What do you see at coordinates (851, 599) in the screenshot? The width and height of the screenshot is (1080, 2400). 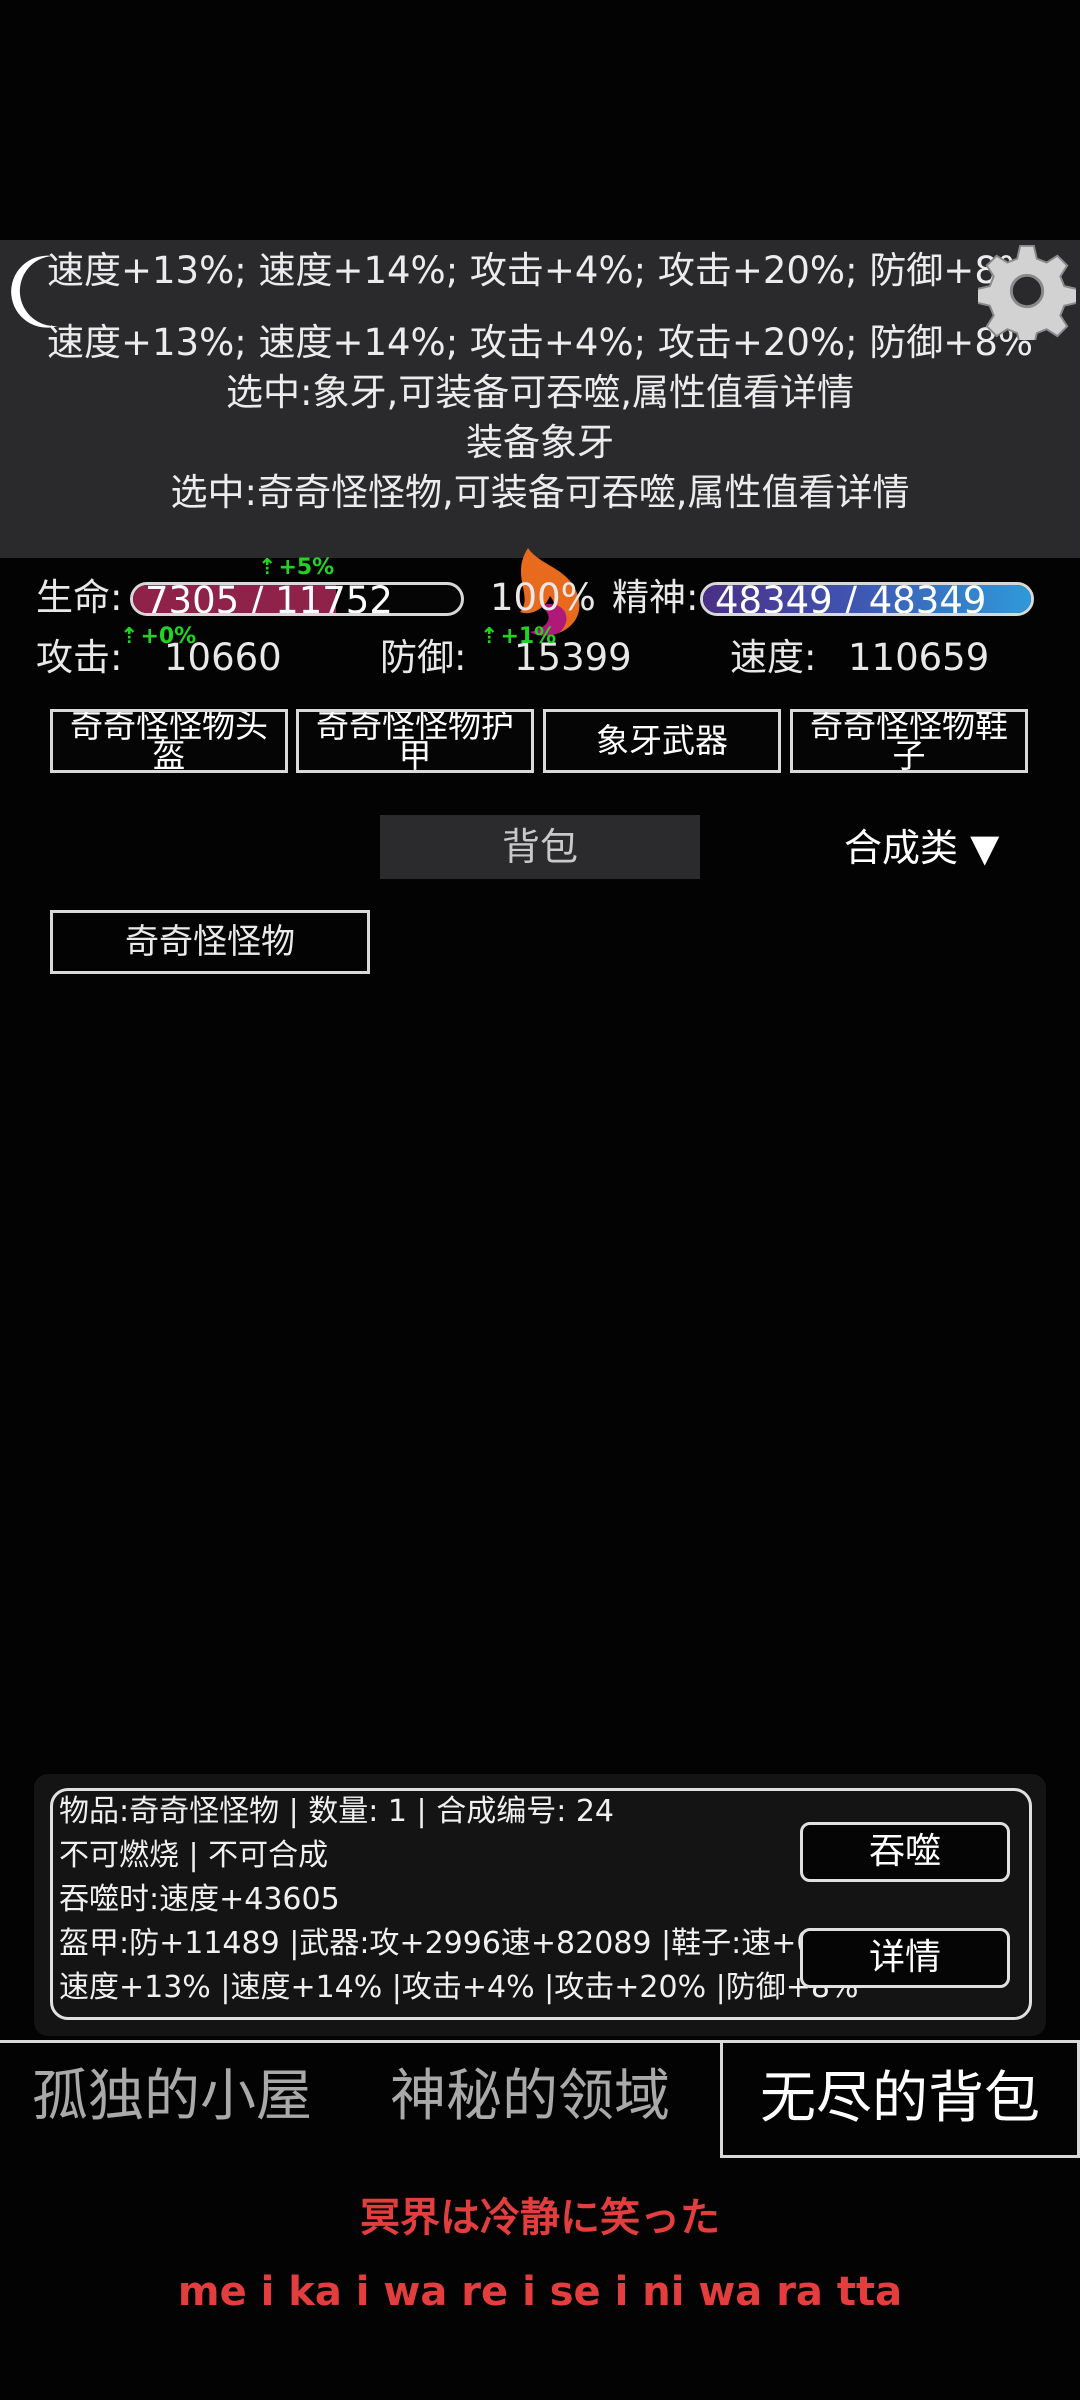 I see `mp-value: 48349 / 48349` at bounding box center [851, 599].